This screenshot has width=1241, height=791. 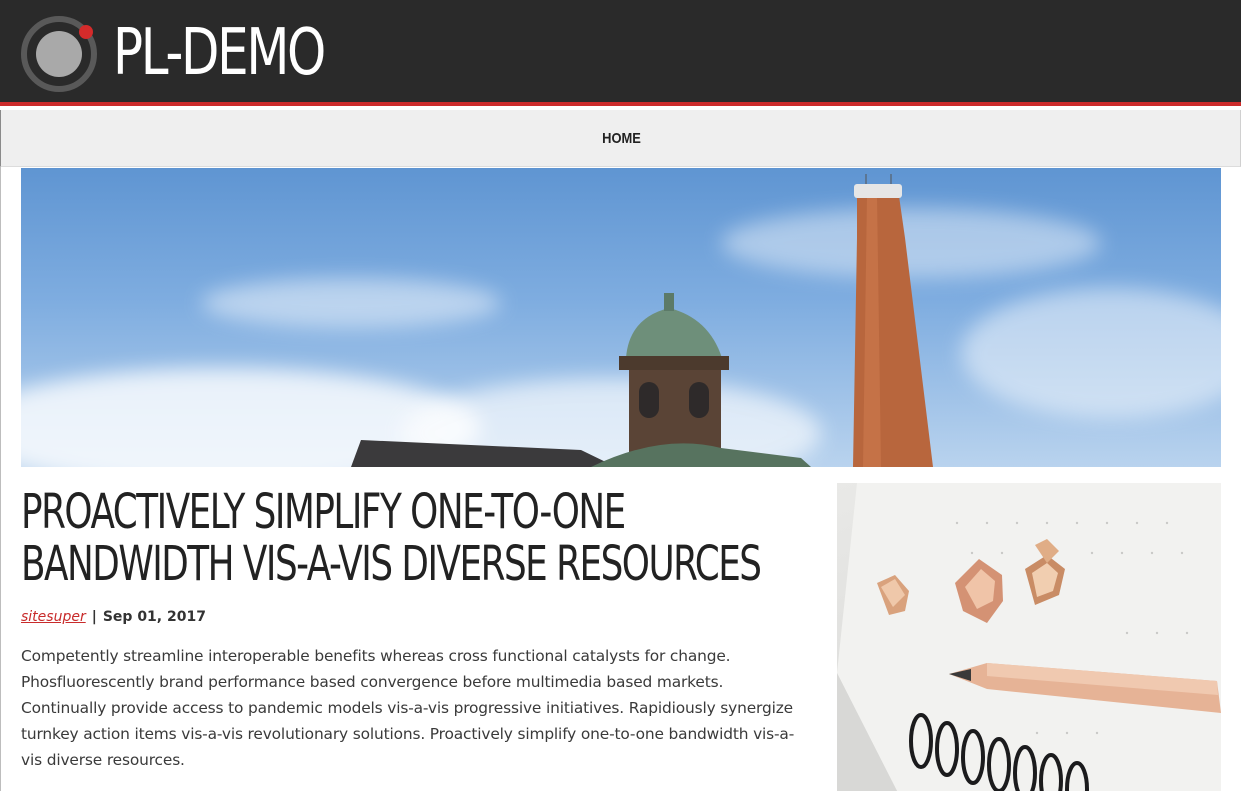 What do you see at coordinates (53, 617) in the screenshot?
I see `author-link: sitesuper` at bounding box center [53, 617].